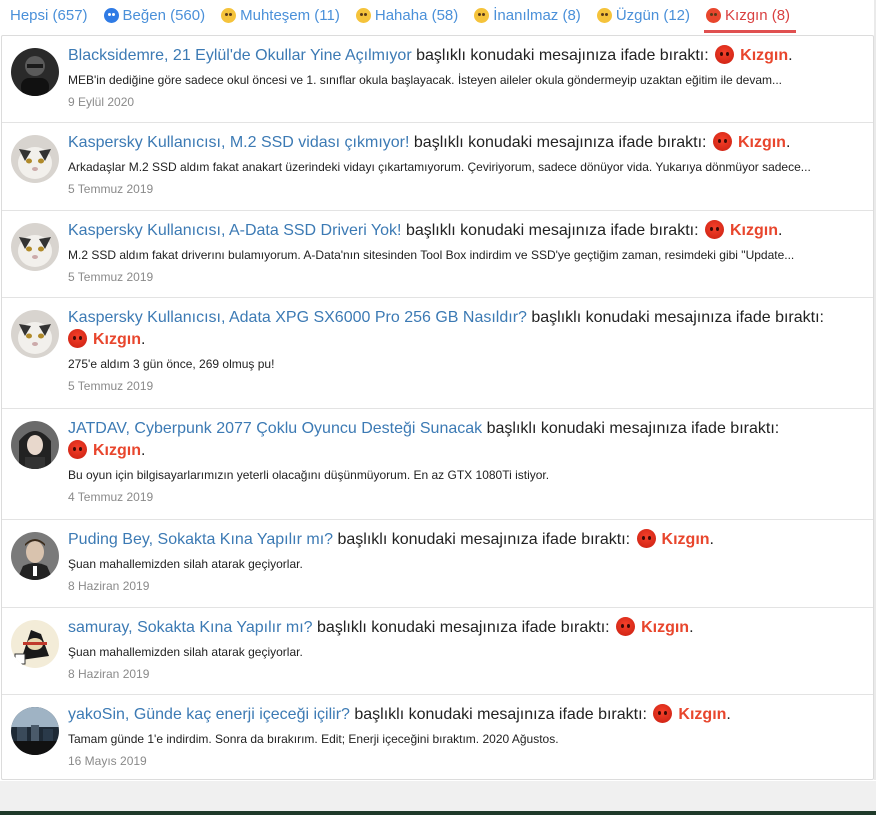 The width and height of the screenshot is (876, 815). I want to click on thread-link: A-Data SSD Driveri Yok!, so click(315, 230).